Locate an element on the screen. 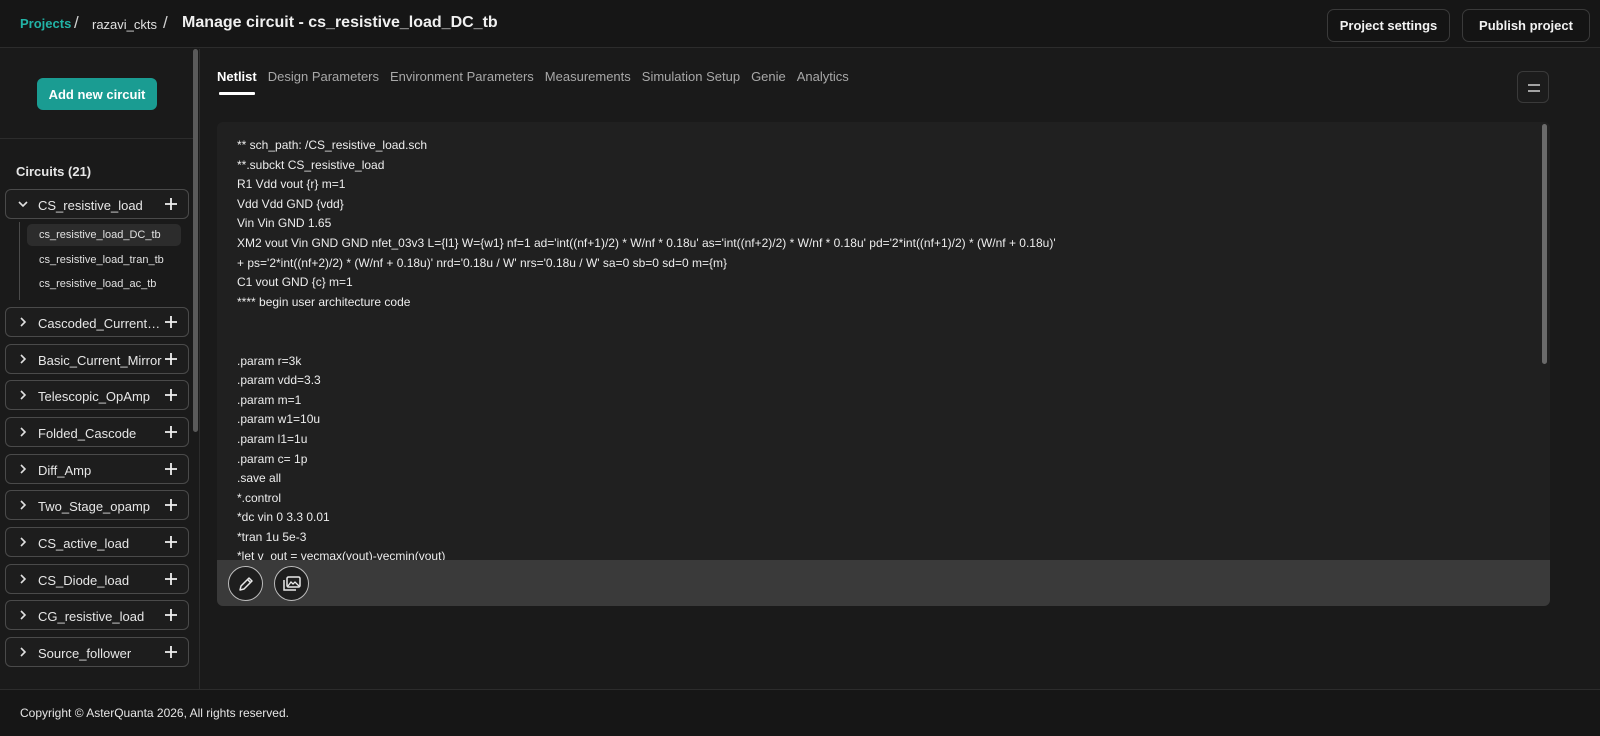 The height and width of the screenshot is (736, 1600). netlist-line: **.subckt CS_resistive_load is located at coordinates (311, 164).